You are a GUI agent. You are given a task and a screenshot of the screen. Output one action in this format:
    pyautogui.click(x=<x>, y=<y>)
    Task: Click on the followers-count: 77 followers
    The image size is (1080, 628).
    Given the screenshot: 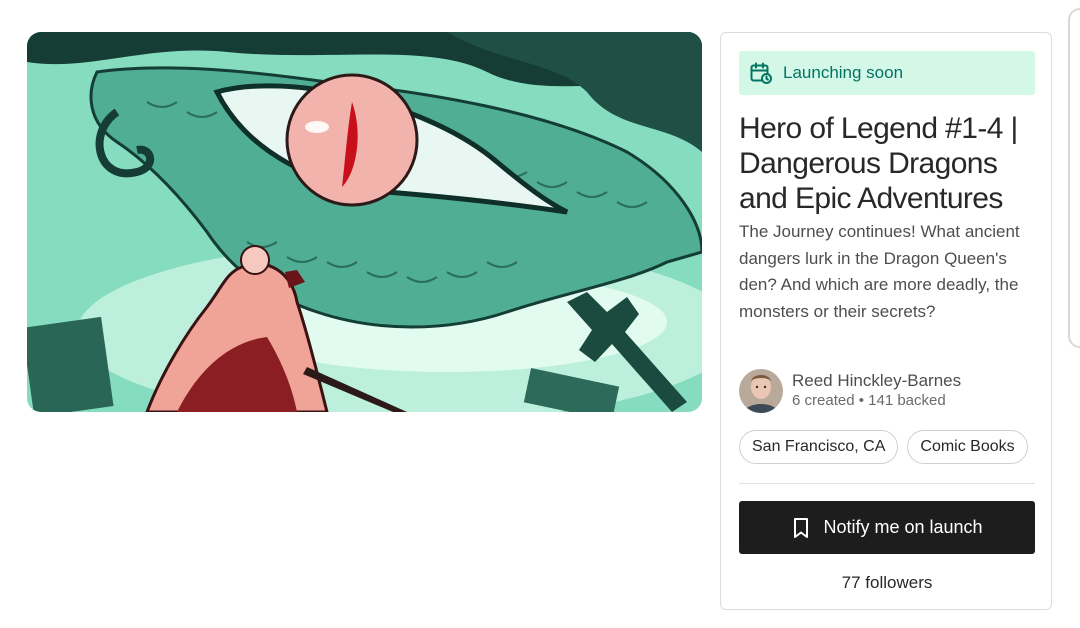 What is the action you would take?
    pyautogui.click(x=887, y=582)
    